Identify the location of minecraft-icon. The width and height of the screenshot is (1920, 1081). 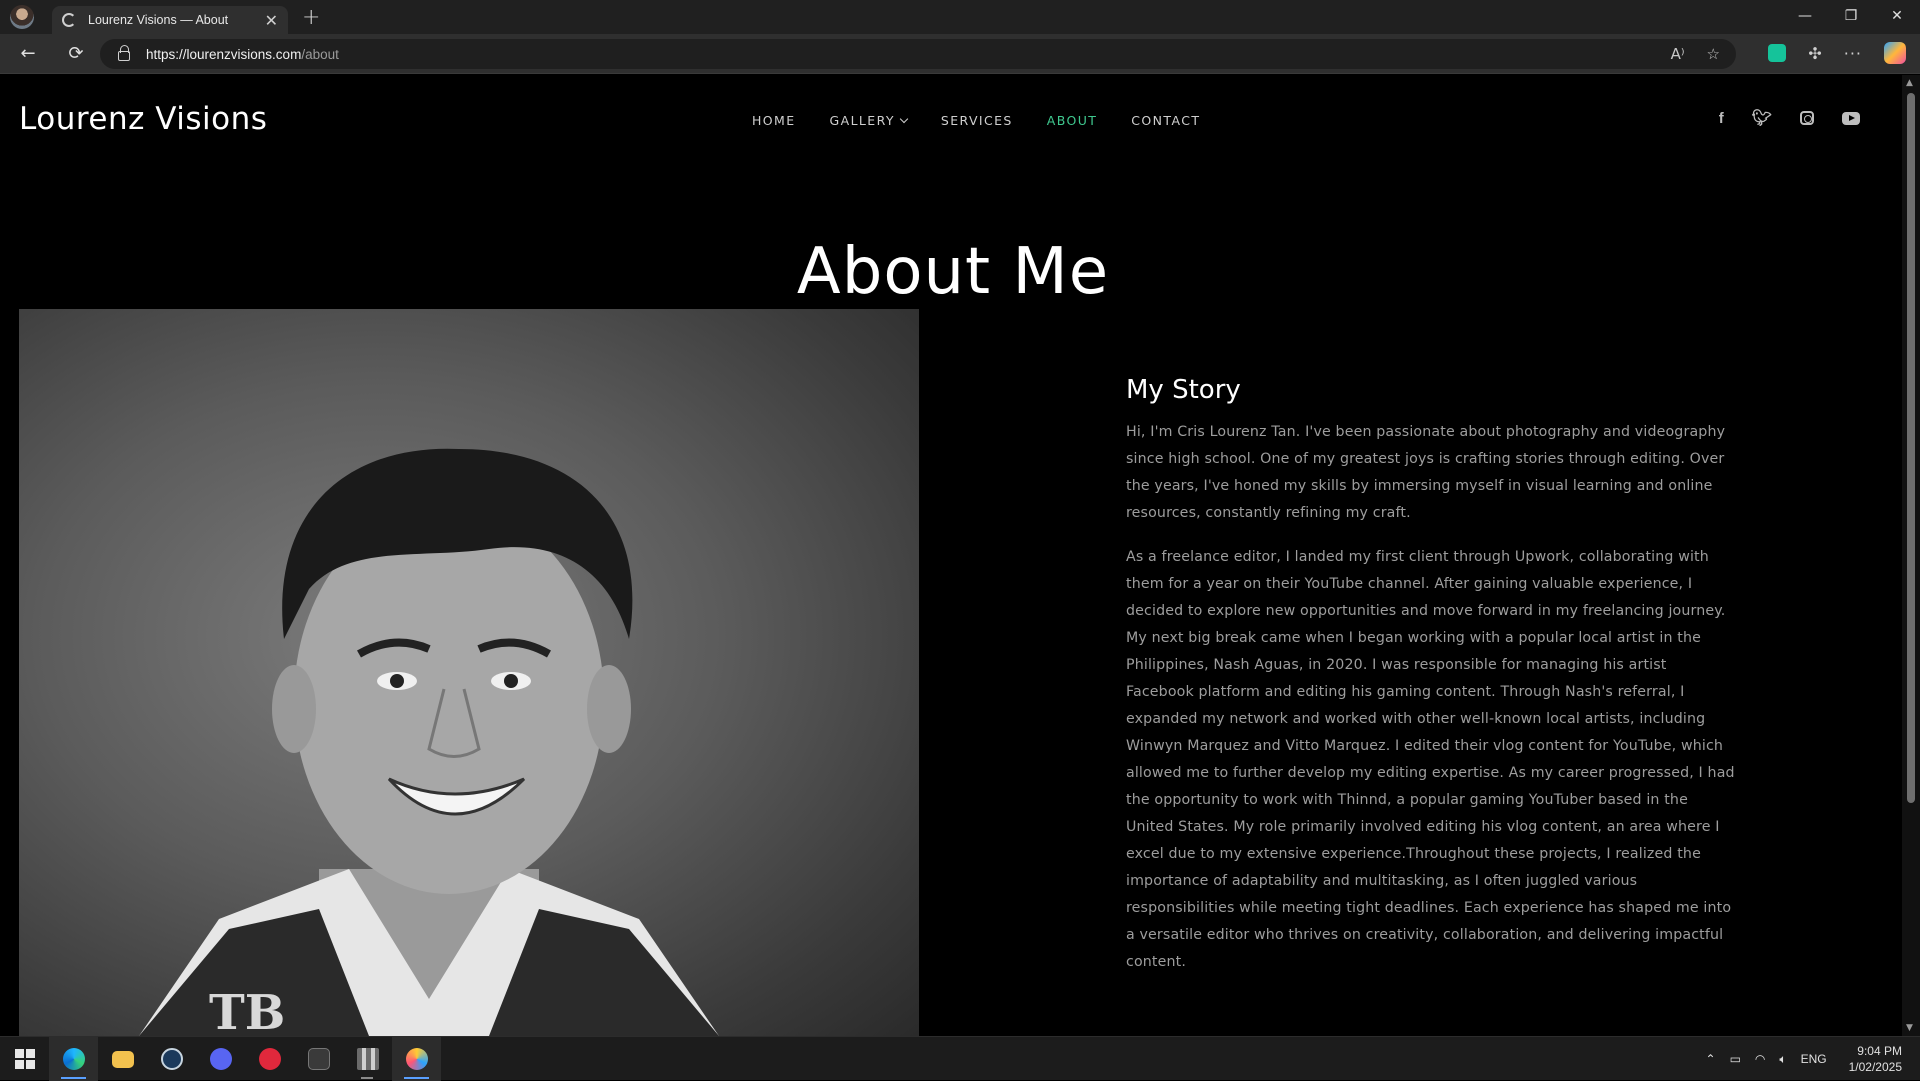
(368, 1059).